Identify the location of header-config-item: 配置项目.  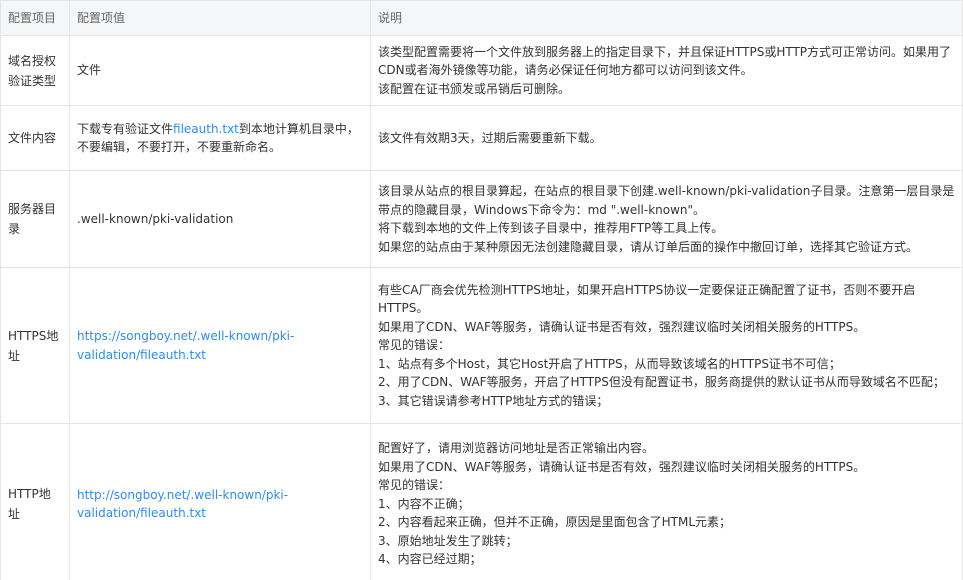
(35, 18).